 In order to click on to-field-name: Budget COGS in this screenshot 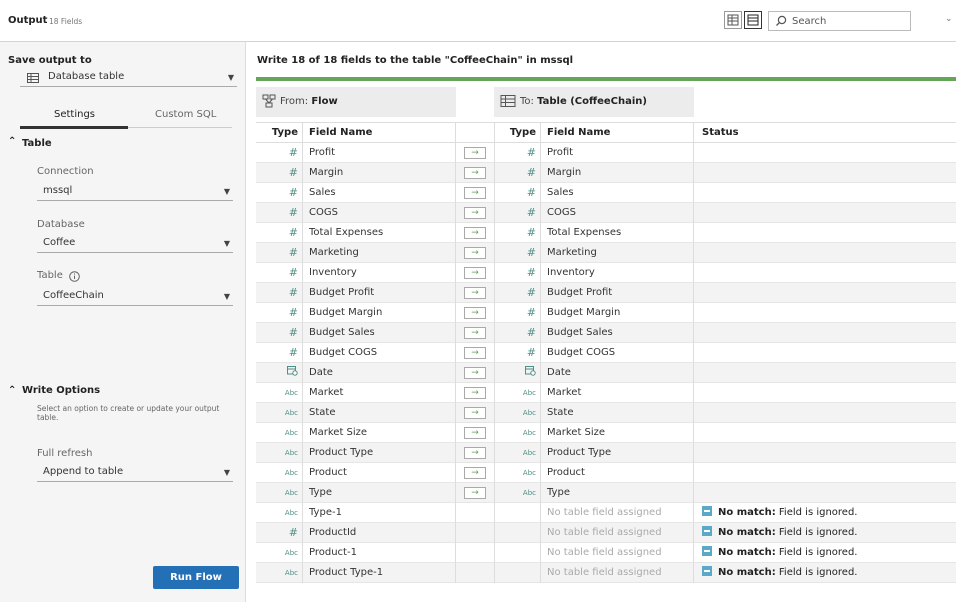, I will do `click(617, 353)`.